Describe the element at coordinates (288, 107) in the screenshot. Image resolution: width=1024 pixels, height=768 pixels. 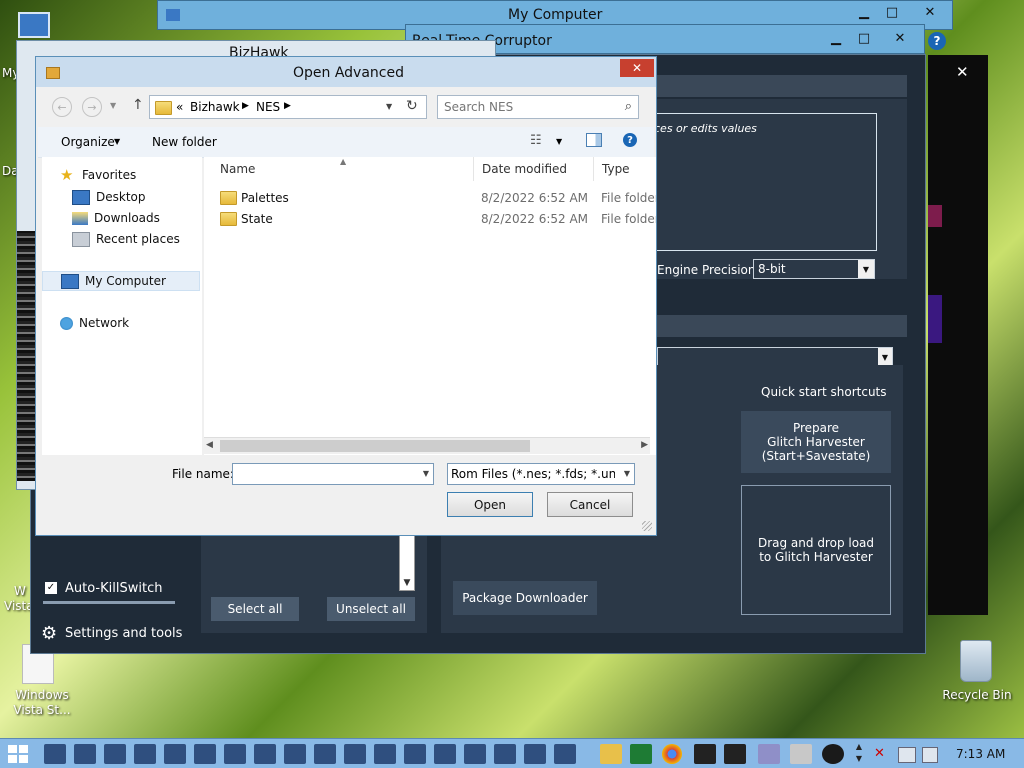
I see `address-bar: « Bizhawk ▶ NES ▶ ▼ ↻` at that location.